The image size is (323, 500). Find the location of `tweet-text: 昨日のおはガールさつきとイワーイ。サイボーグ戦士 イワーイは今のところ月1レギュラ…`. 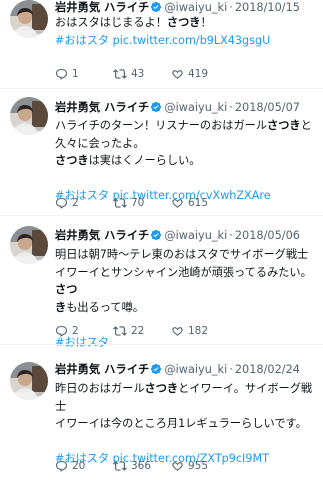

tweet-text: 昨日のおはガールさつきとイワーイ。サイボーグ戦士 イワーイは今のところ月1レギュラ… is located at coordinates (185, 424).